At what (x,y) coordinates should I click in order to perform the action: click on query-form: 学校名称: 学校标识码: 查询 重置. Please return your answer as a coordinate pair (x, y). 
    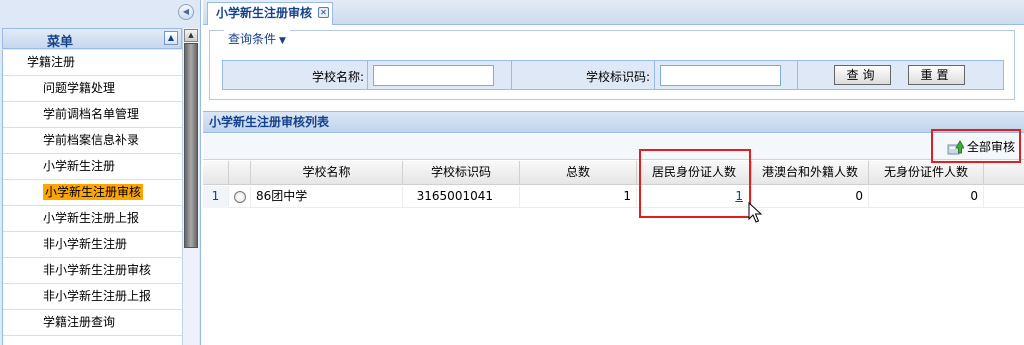
    Looking at the image, I should click on (613, 75).